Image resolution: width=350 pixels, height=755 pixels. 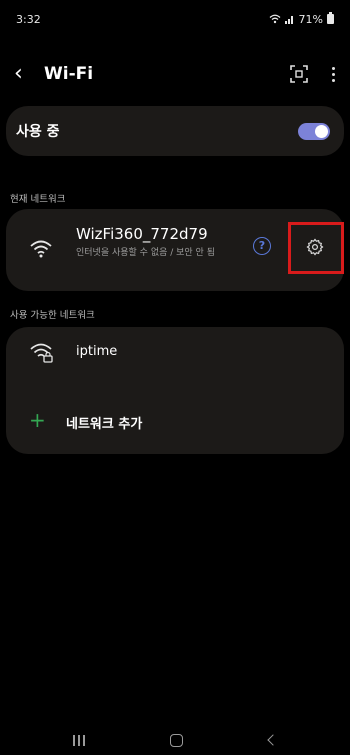 I want to click on plus-icon: +, so click(x=37, y=420).